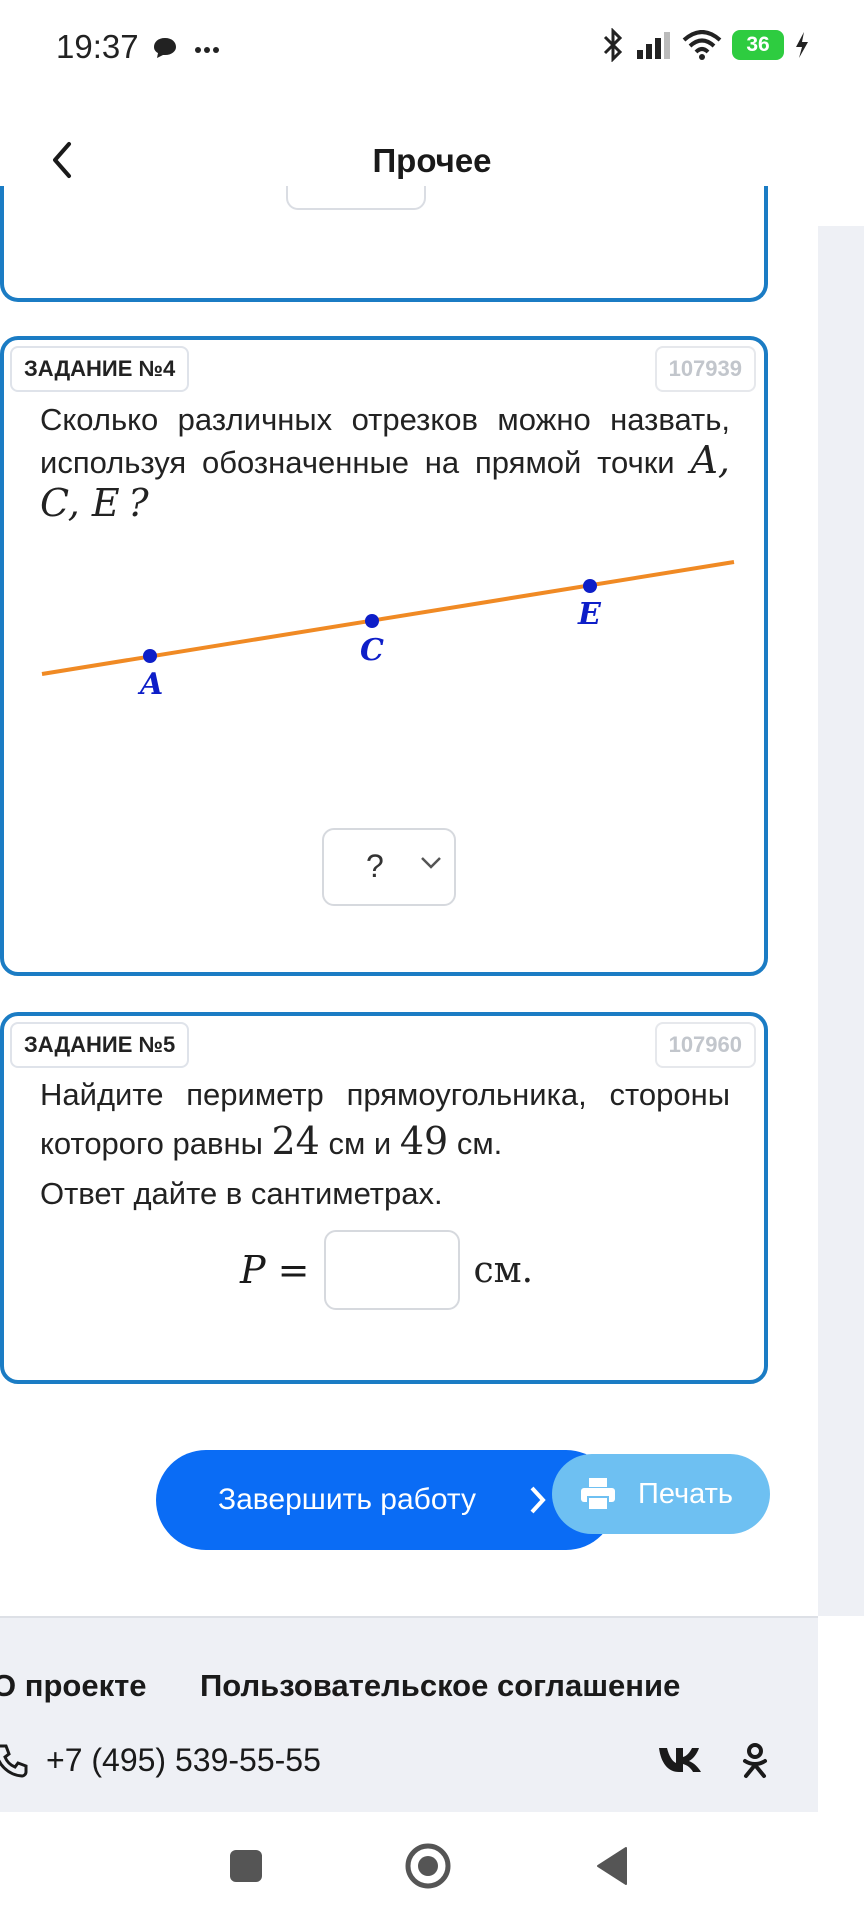 Image resolution: width=864 pixels, height=1920 pixels. Describe the element at coordinates (150, 684) in the screenshot. I see `point-a-label: A` at that location.